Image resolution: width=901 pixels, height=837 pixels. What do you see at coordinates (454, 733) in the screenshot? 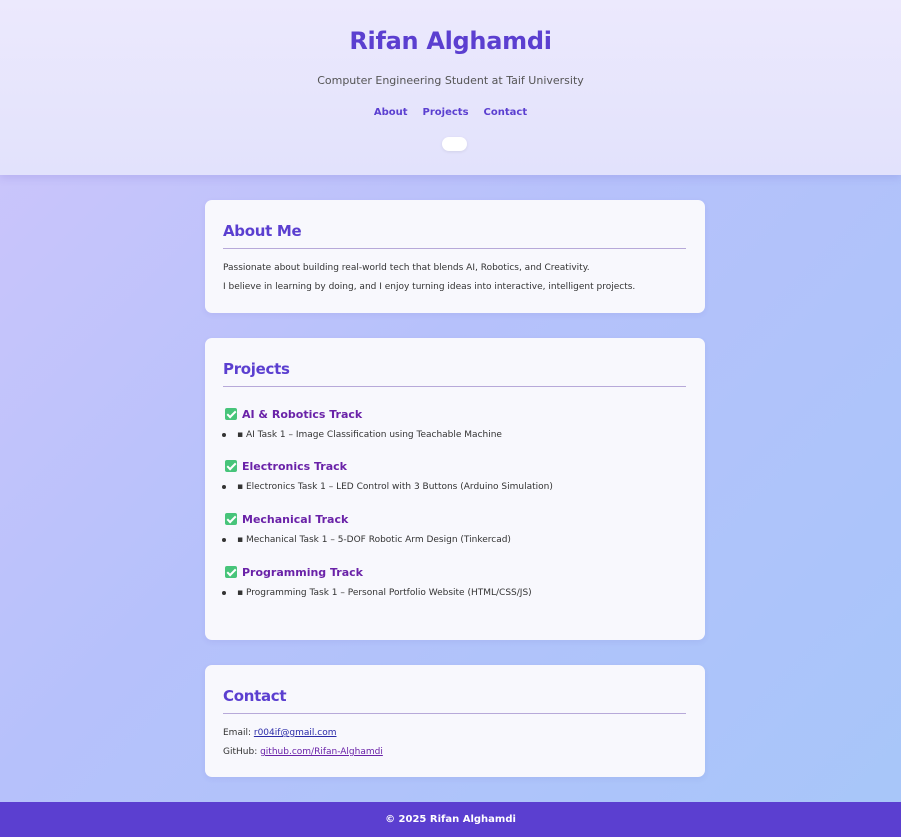
I see `contact-email-row: Email: r004if@gmail.com` at bounding box center [454, 733].